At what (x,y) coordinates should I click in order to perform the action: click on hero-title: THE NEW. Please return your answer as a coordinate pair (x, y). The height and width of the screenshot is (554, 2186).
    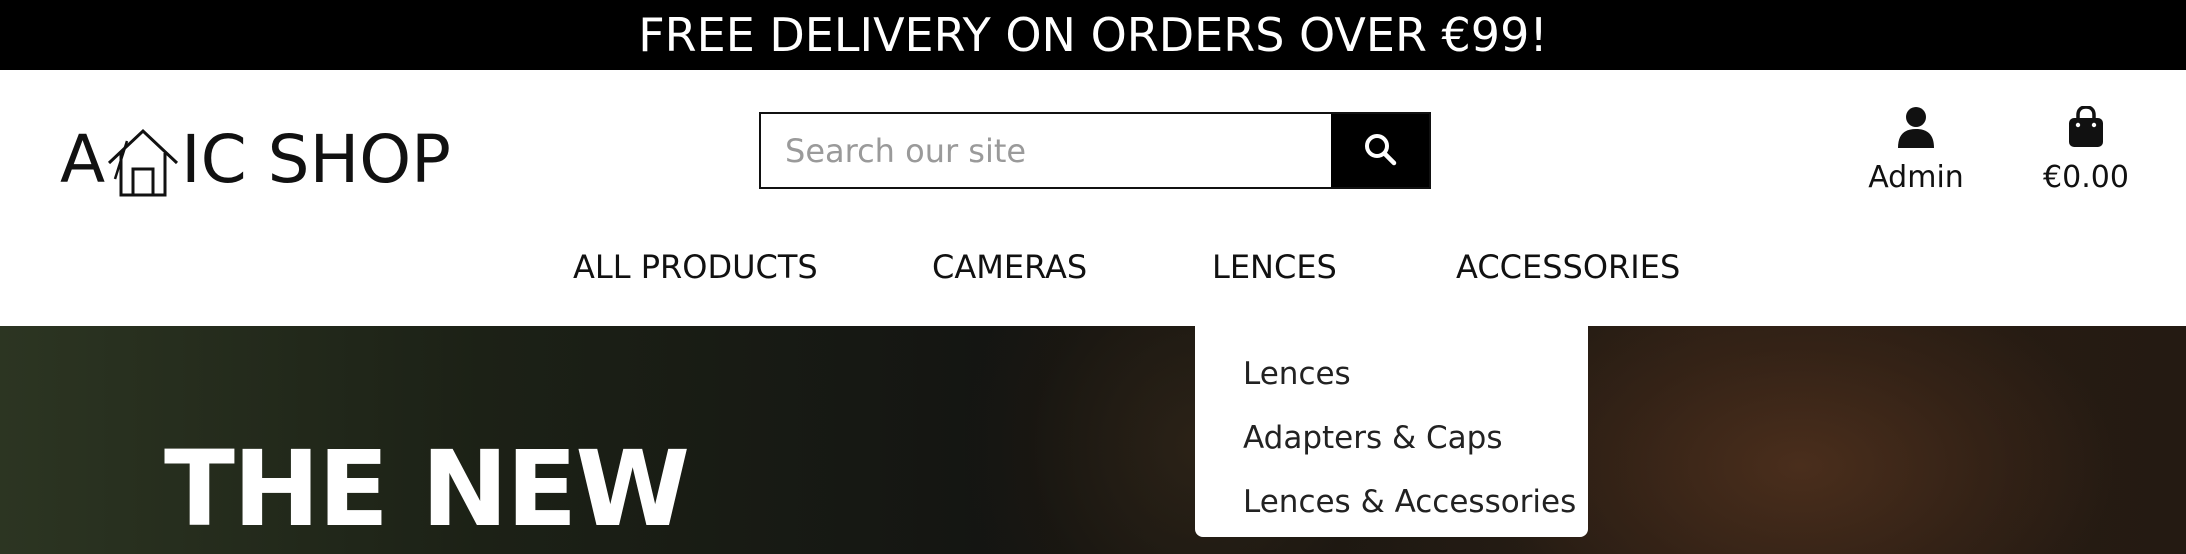
    Looking at the image, I should click on (427, 489).